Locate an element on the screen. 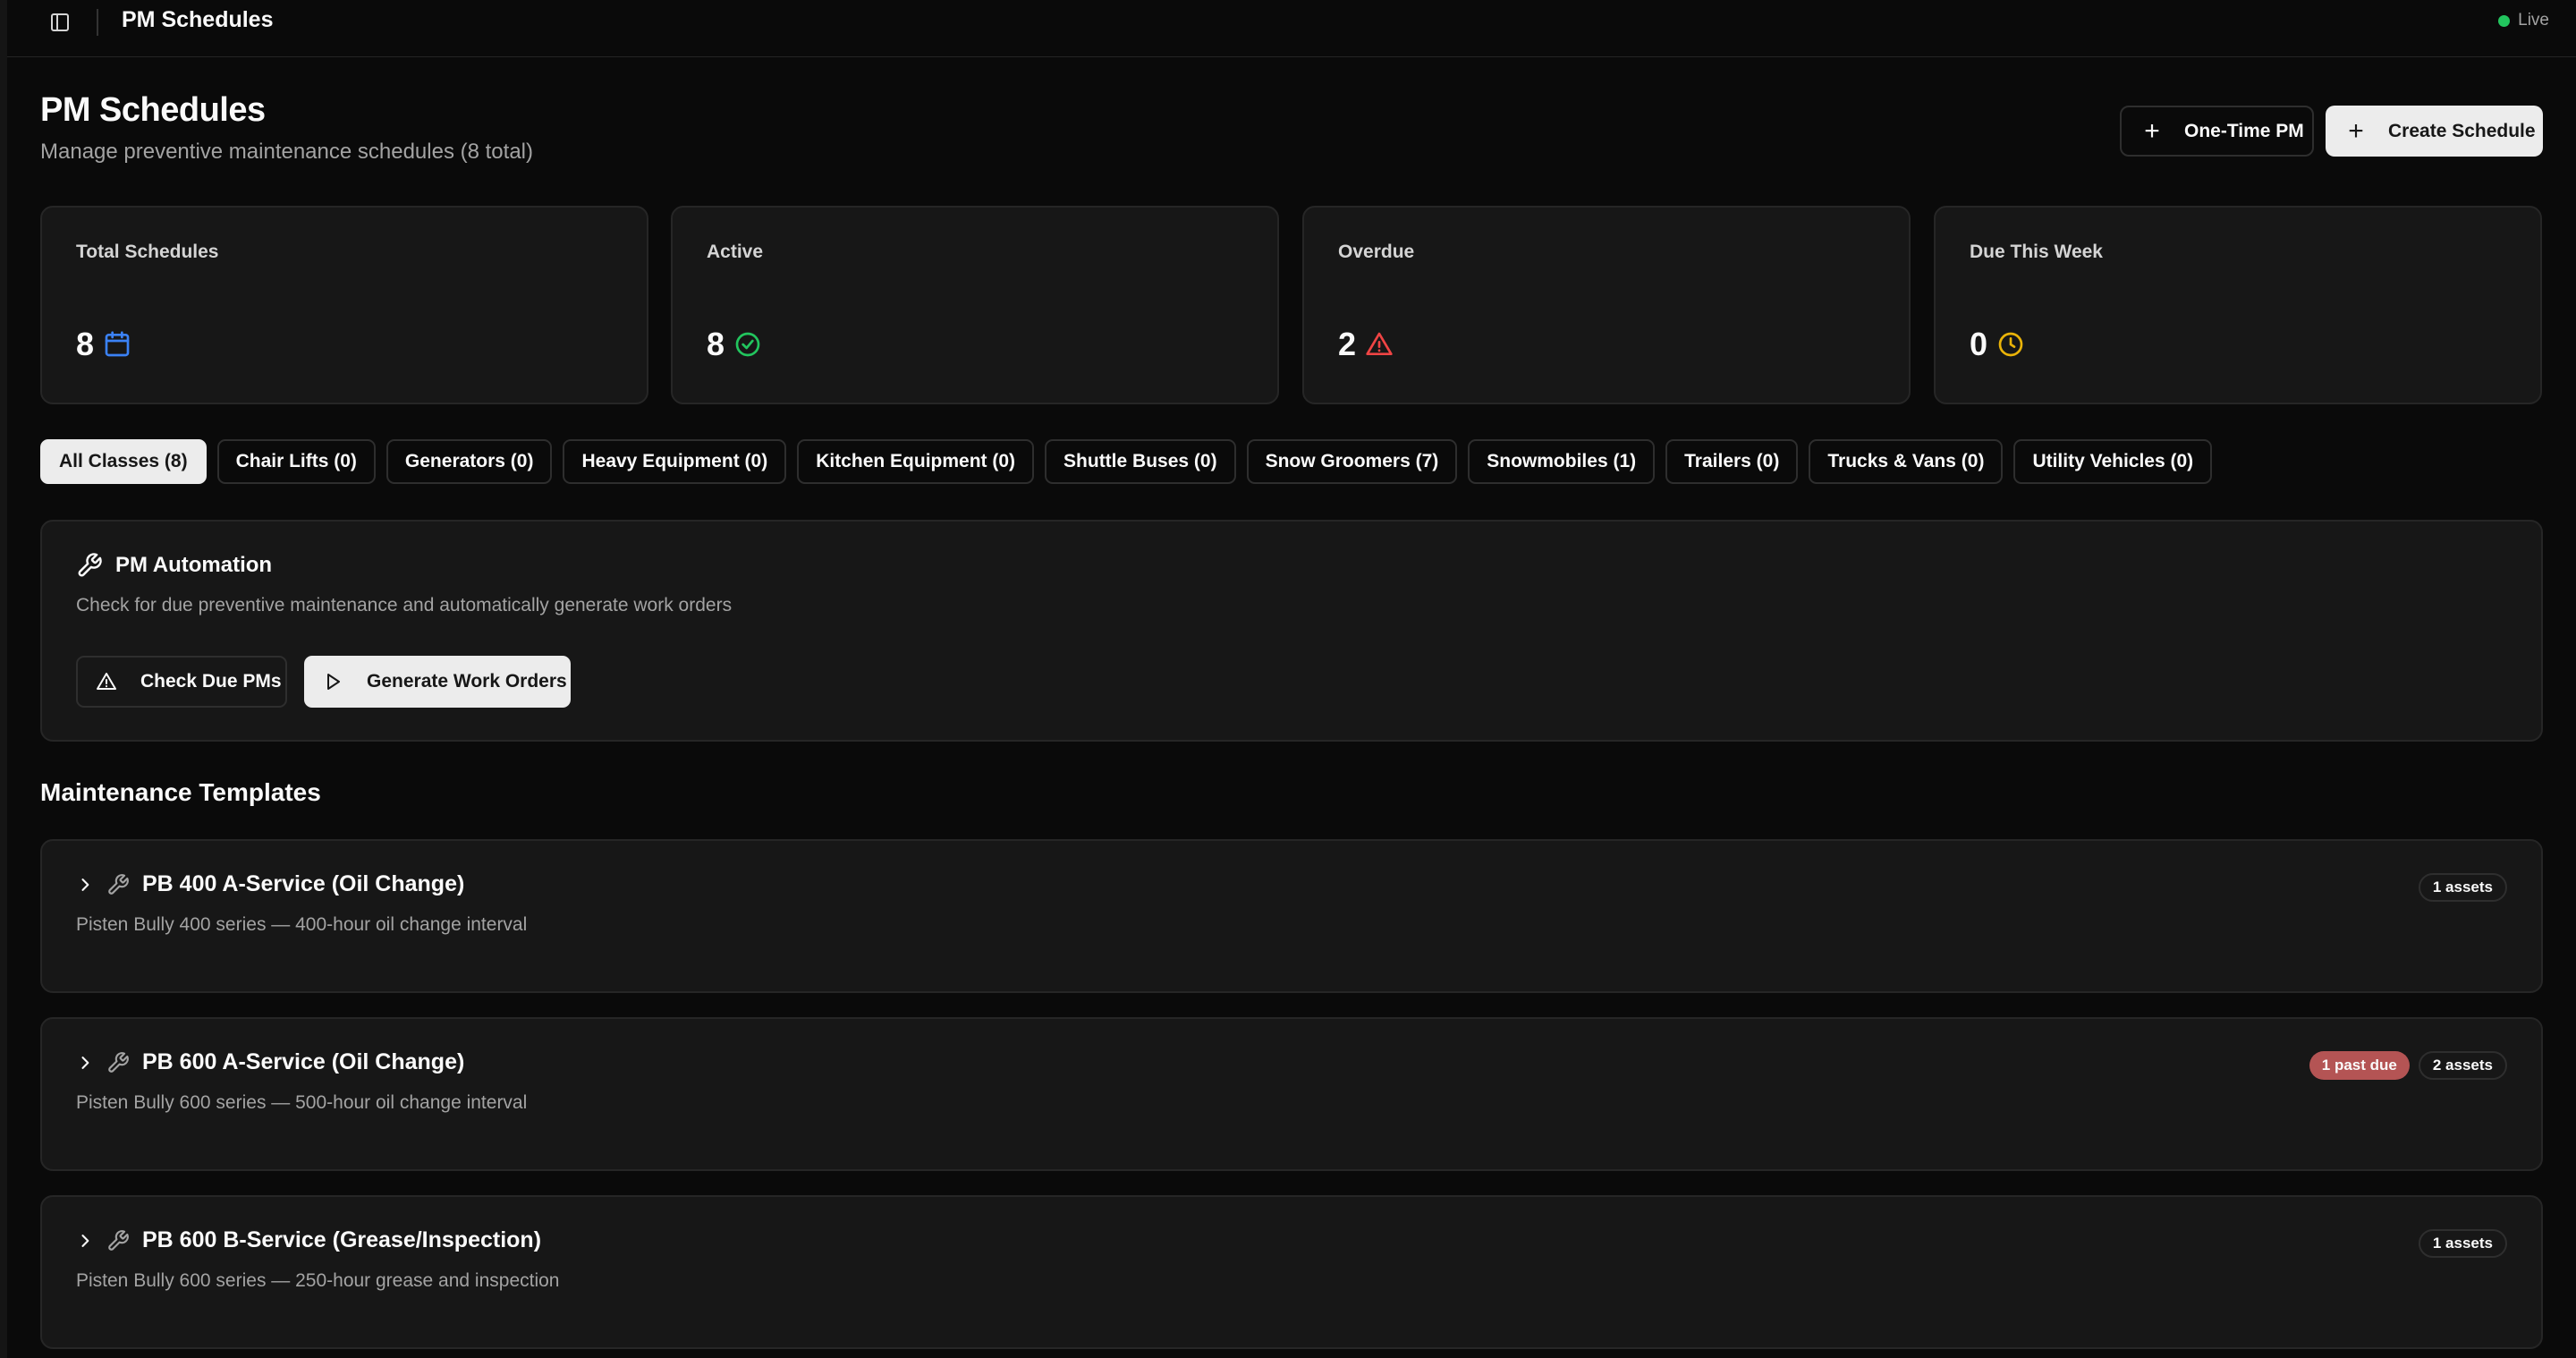  template-name: PB 600 A-Service (Oil Change) is located at coordinates (303, 1061).